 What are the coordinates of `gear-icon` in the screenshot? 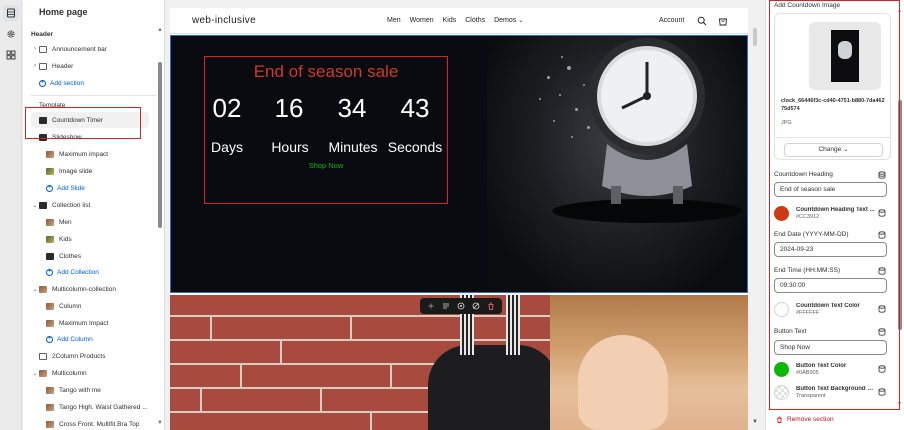 It's located at (11, 34).